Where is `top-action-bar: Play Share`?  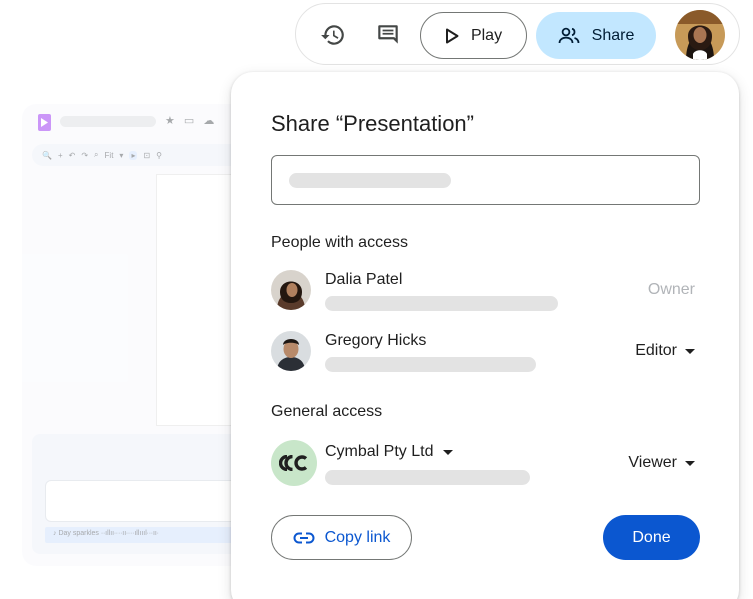 top-action-bar: Play Share is located at coordinates (517, 34).